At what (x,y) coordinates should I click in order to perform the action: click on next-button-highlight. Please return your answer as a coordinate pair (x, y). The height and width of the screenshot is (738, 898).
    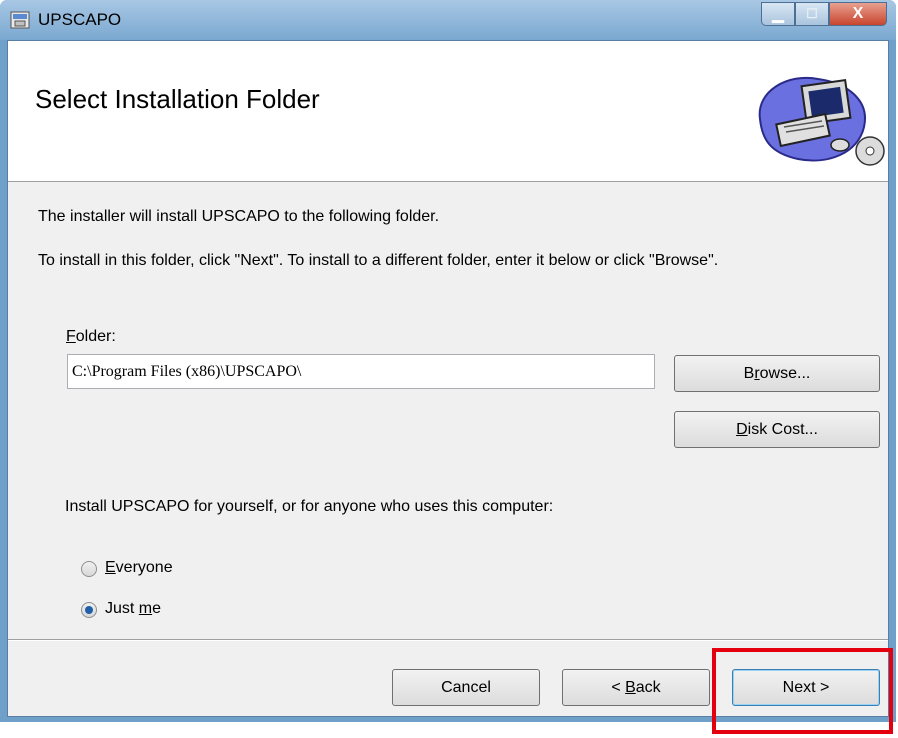
    Looking at the image, I should click on (802, 691).